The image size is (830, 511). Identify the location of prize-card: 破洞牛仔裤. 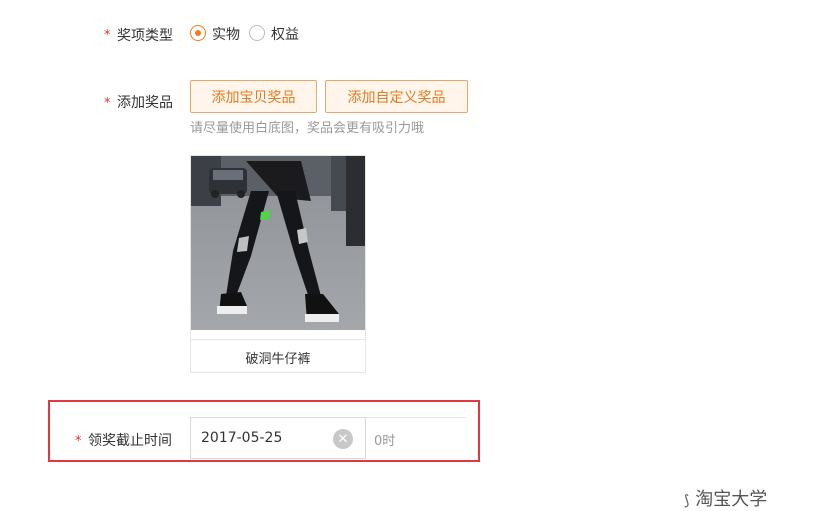
(278, 264).